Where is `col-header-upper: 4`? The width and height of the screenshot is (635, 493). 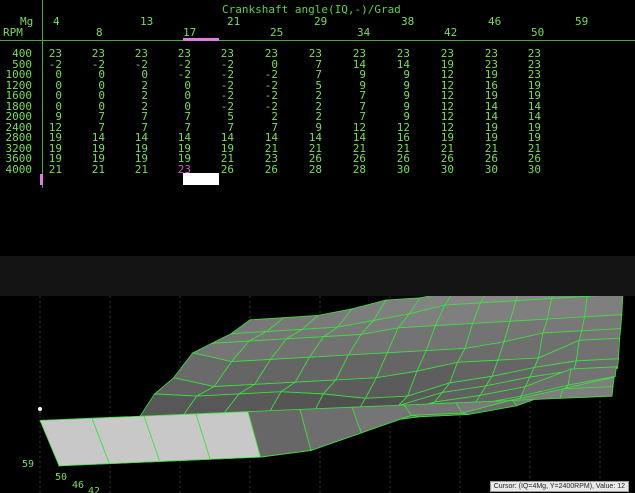 col-header-upper: 4 is located at coordinates (56, 21).